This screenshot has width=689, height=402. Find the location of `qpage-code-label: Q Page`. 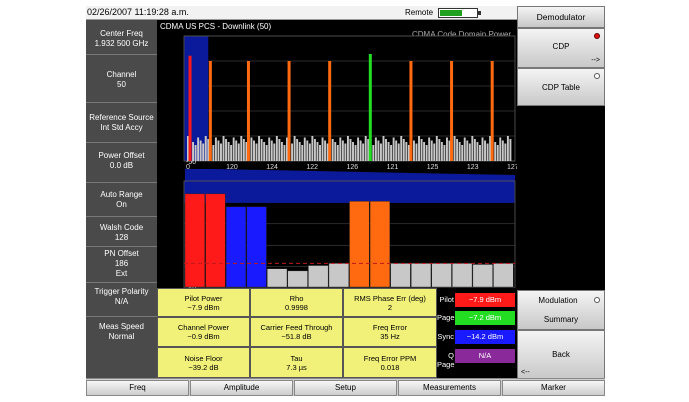

qpage-code-label: Q Page is located at coordinates (446, 360).